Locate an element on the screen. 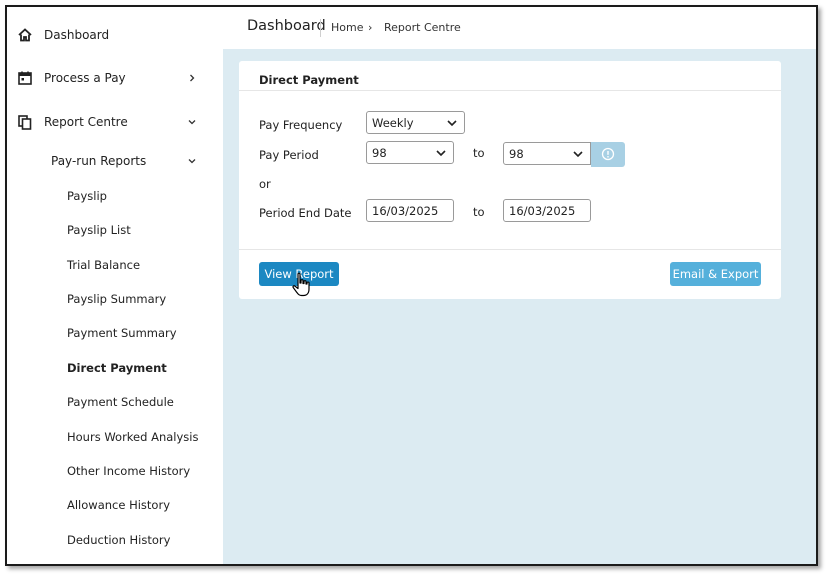 The image size is (826, 574). pay-frequency-select: Weekly is located at coordinates (415, 122).